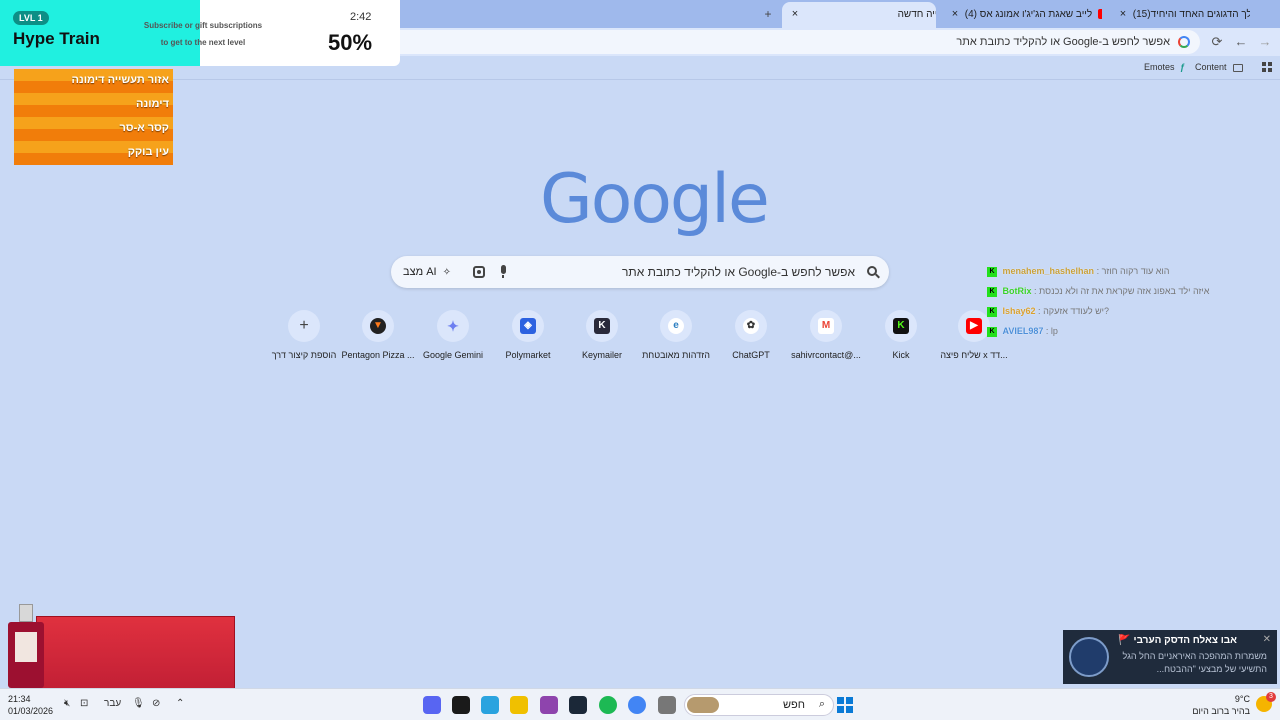 This screenshot has width=1280, height=720. What do you see at coordinates (1028, 14) in the screenshot?
I see `tab-label: (4) לייב שאגת הג'יג'ו אמונג אס` at bounding box center [1028, 14].